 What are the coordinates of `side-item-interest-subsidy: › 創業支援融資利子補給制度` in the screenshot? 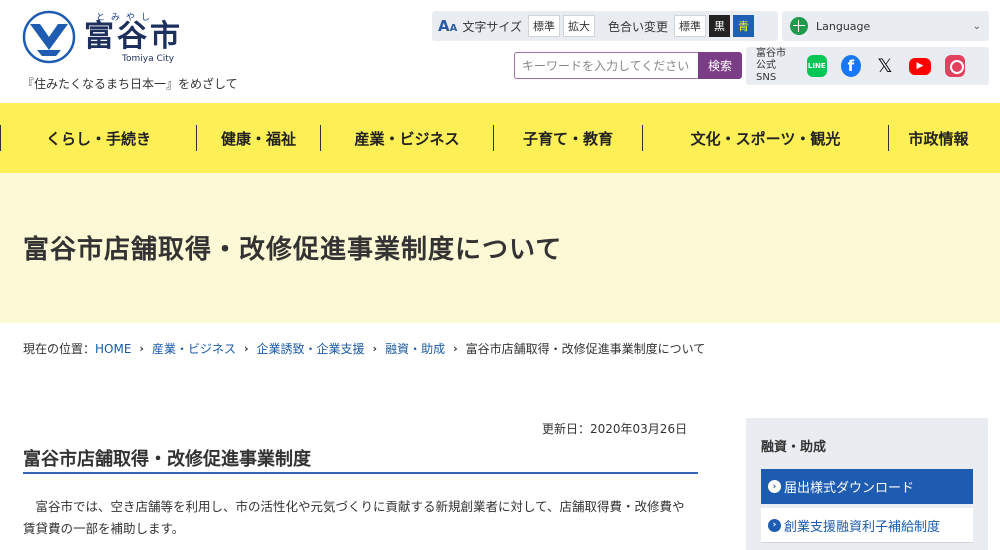 It's located at (867, 525).